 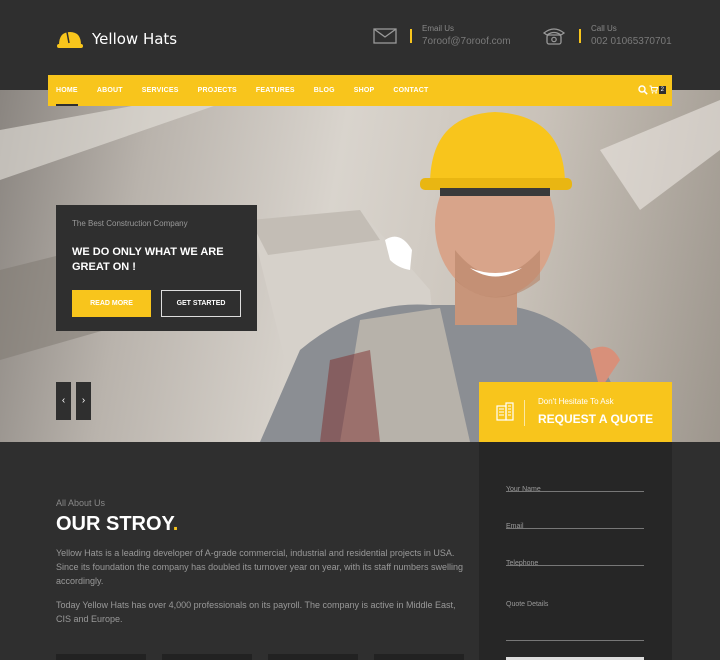 What do you see at coordinates (643, 90) in the screenshot?
I see `search-icon` at bounding box center [643, 90].